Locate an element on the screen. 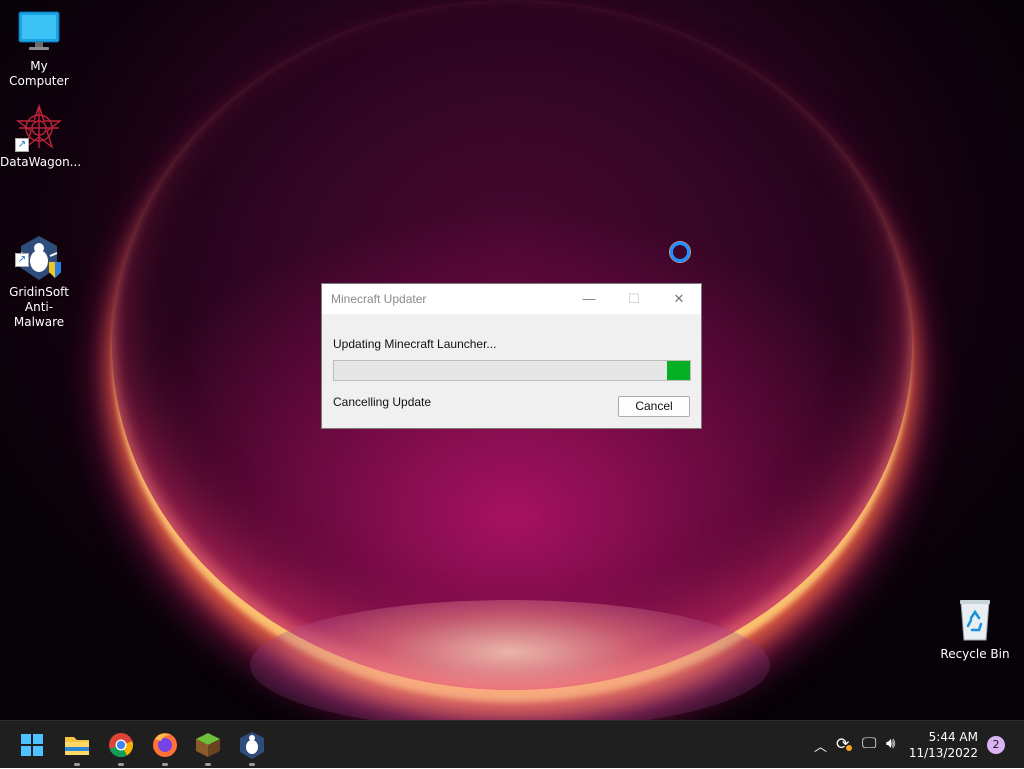 This screenshot has width=1024, height=769. notification-badge: 2 is located at coordinates (996, 745).